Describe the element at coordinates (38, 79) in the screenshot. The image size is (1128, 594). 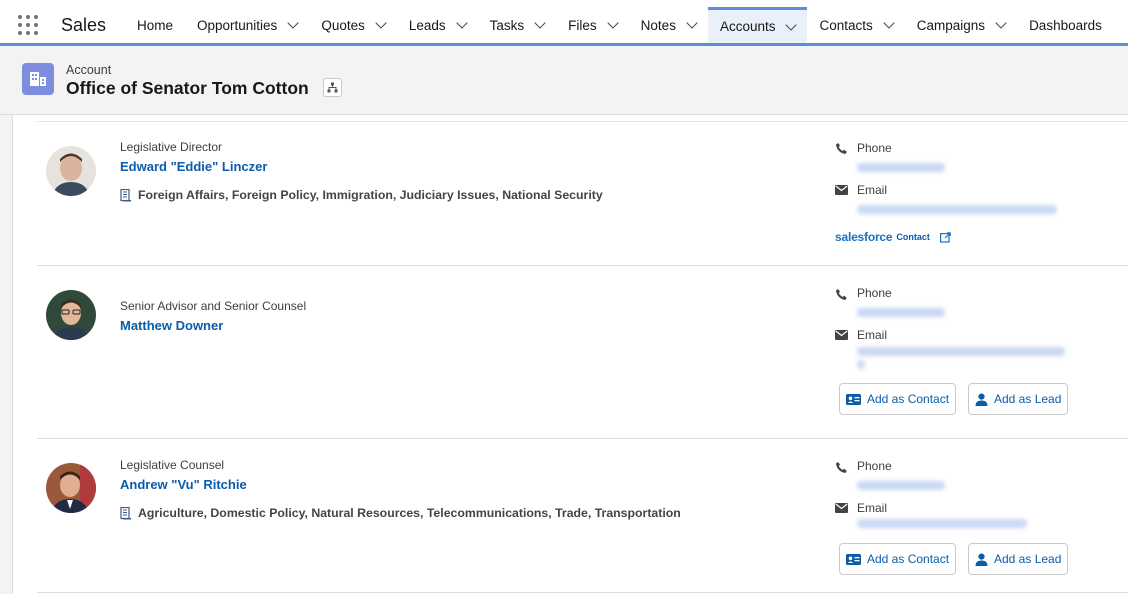
I see `account-icon` at that location.